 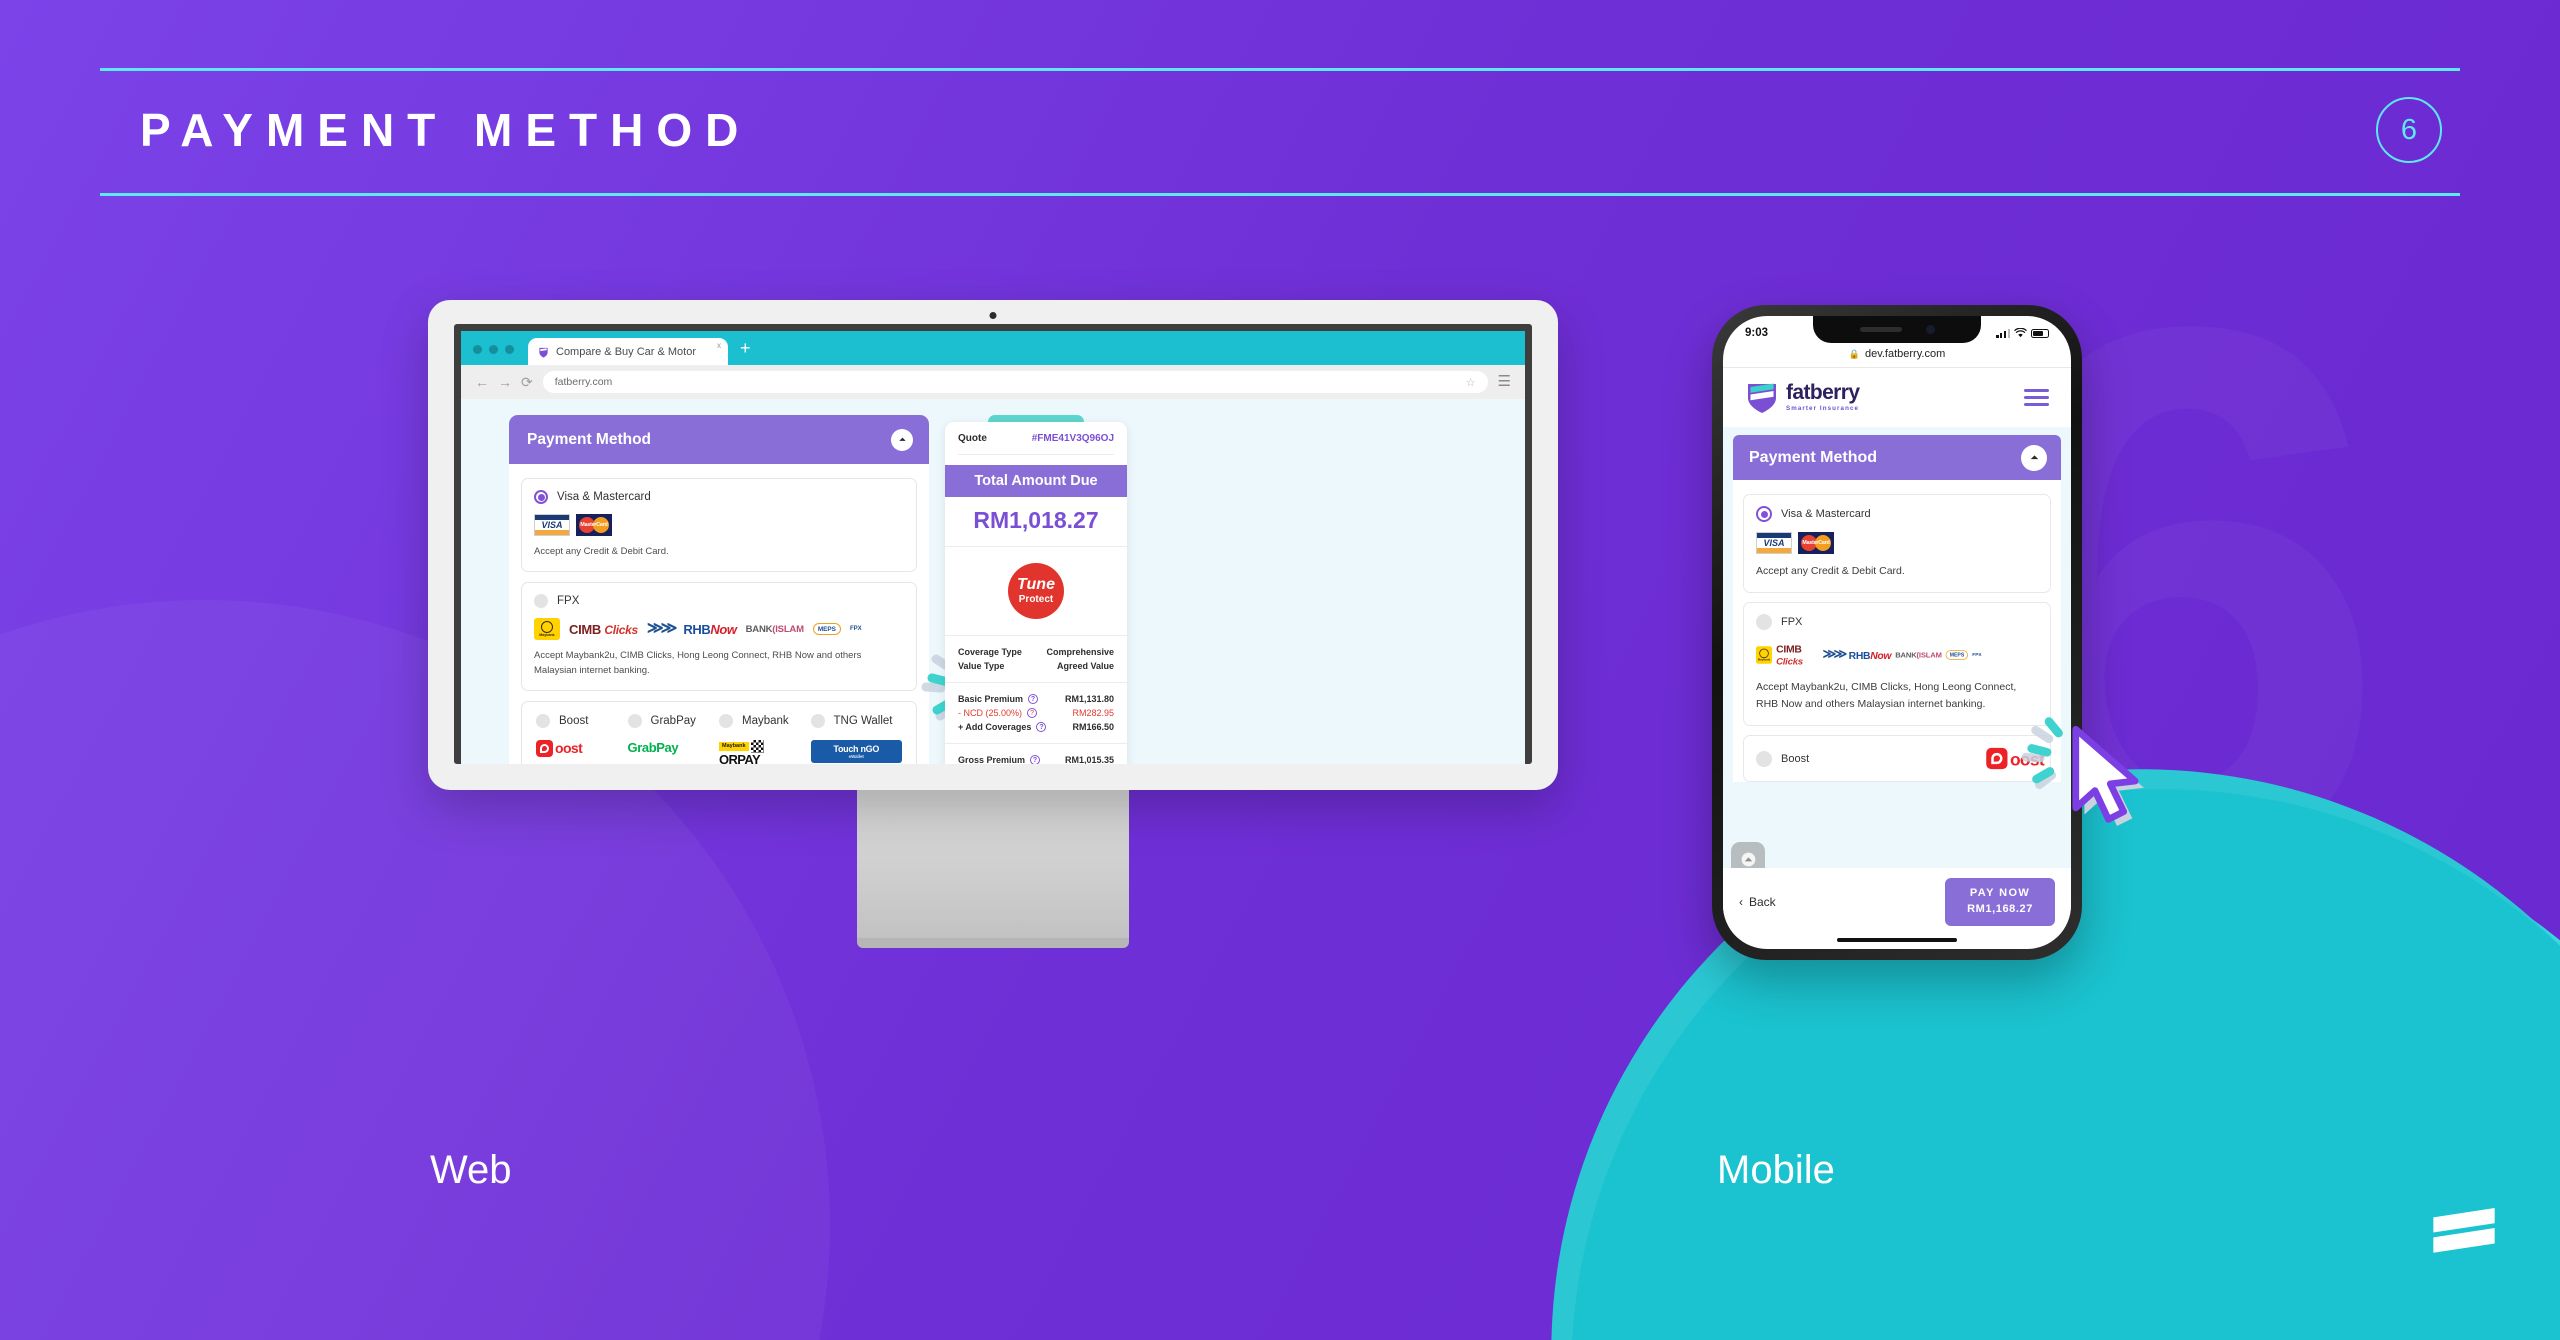 I want to click on grabpay-logo-icon: GrabPay, so click(x=653, y=747).